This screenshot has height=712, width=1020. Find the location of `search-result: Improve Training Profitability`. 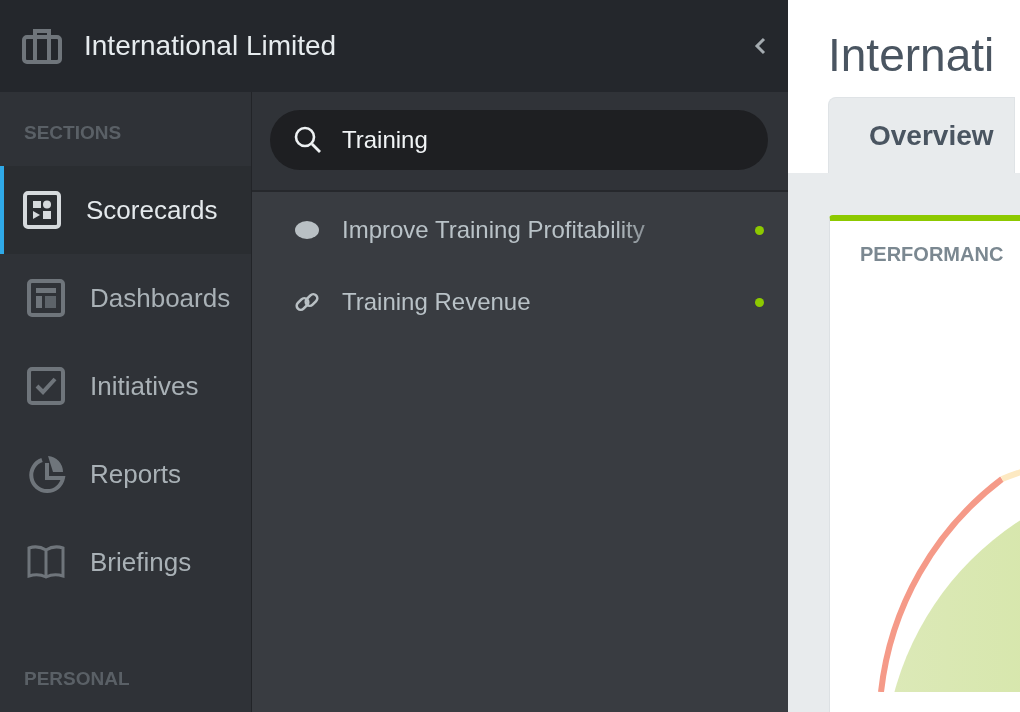

search-result: Improve Training Profitability is located at coordinates (537, 230).